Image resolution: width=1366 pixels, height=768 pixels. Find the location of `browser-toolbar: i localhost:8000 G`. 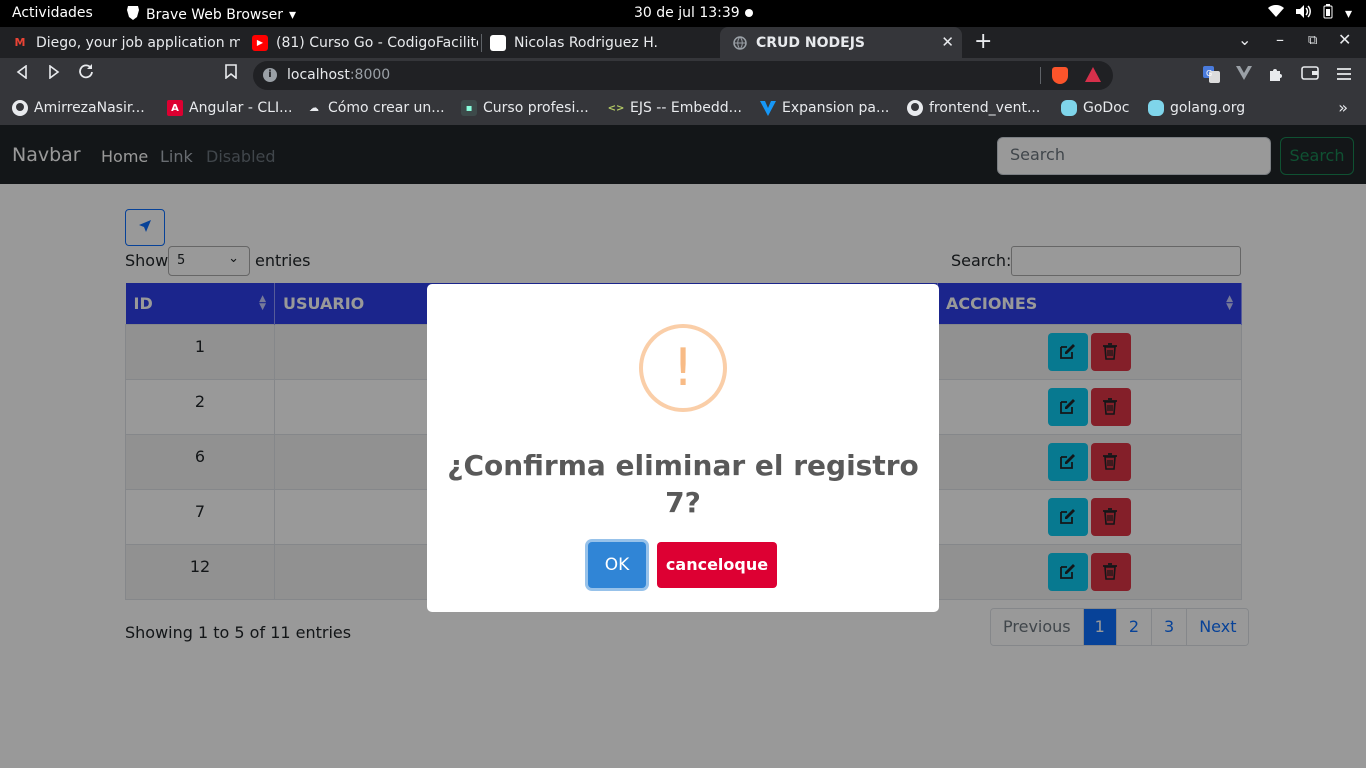

browser-toolbar: i localhost:8000 G is located at coordinates (683, 75).